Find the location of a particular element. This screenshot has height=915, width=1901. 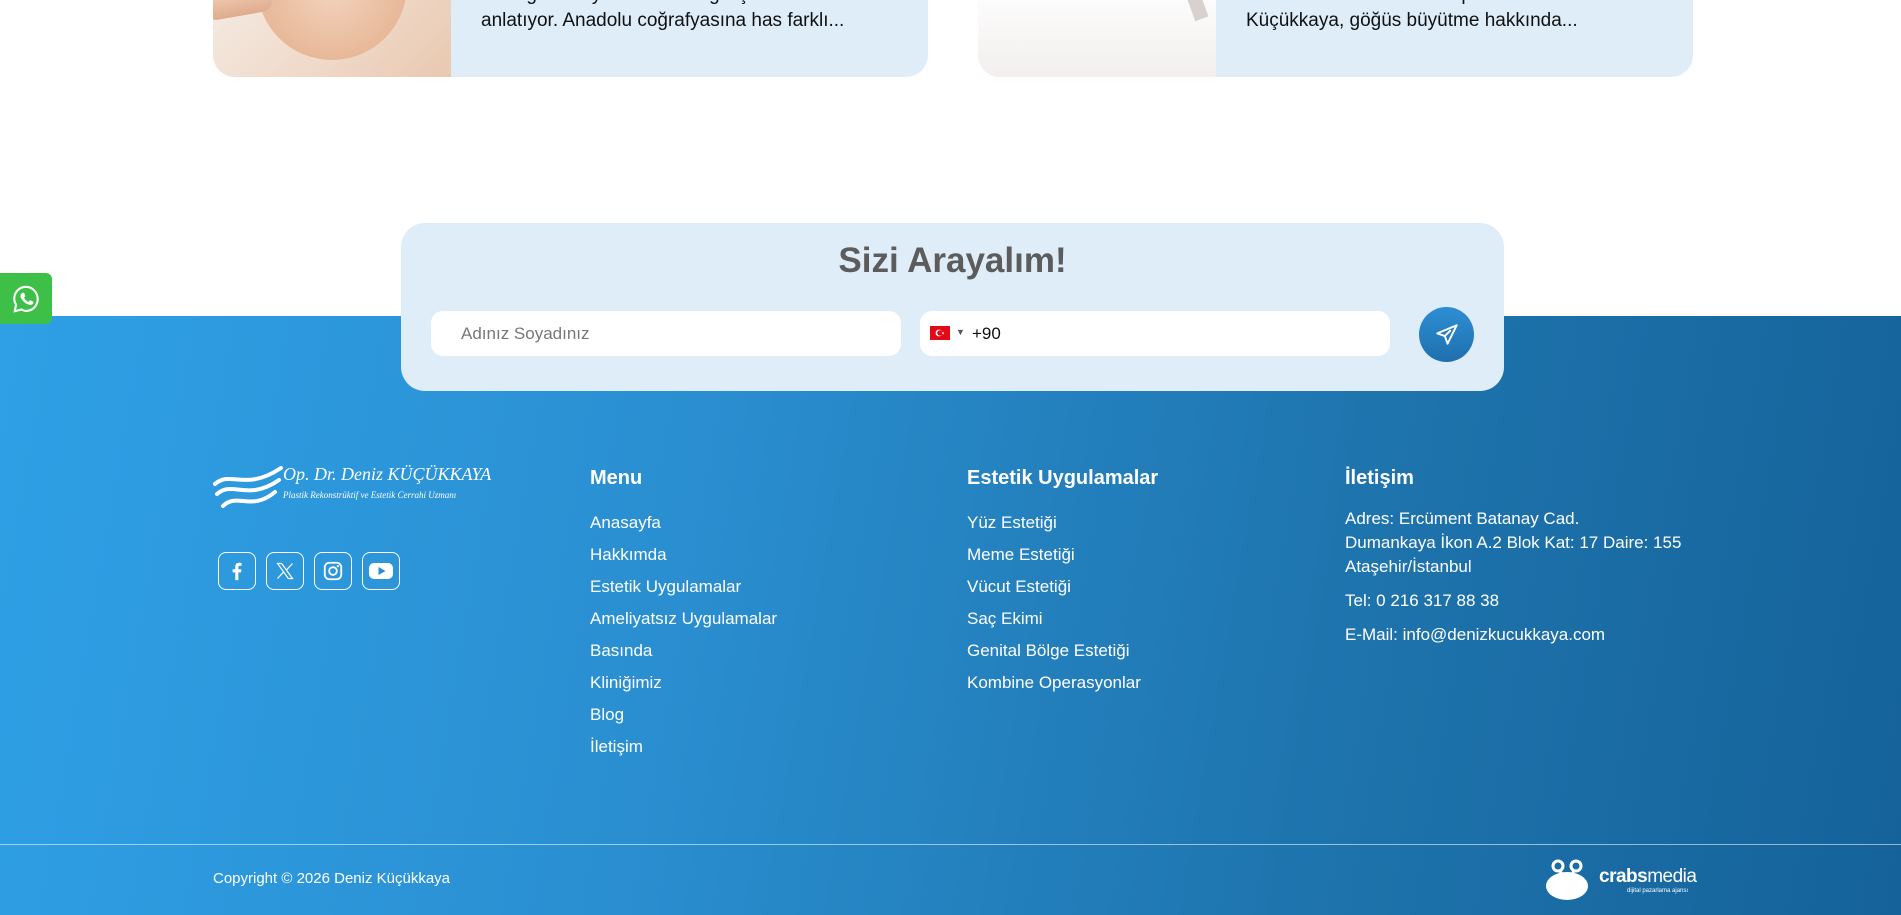

contact-title: İletişim is located at coordinates (1379, 478).